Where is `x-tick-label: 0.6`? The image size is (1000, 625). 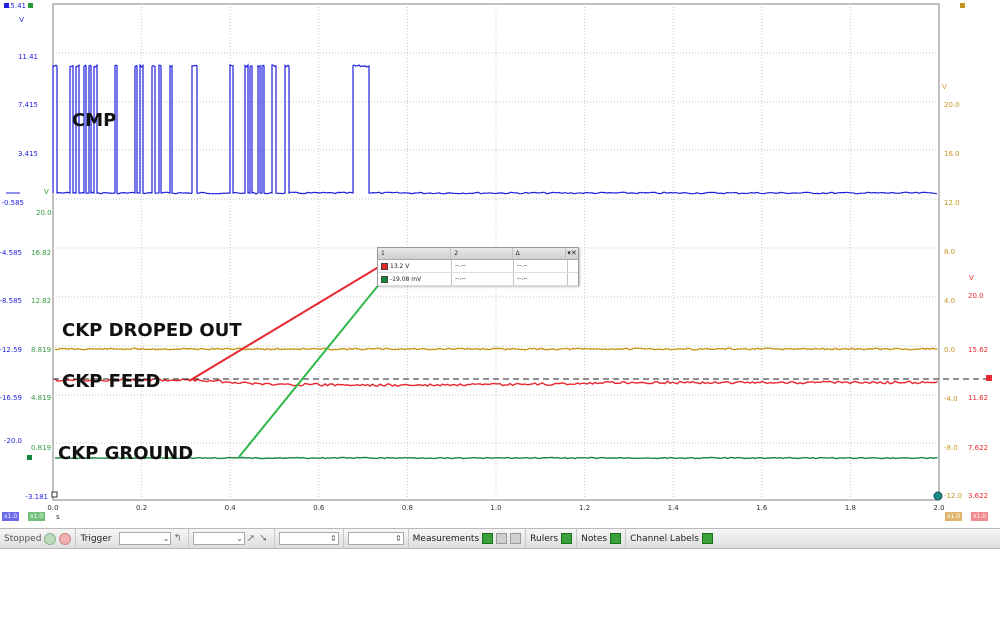 x-tick-label: 0.6 is located at coordinates (319, 508).